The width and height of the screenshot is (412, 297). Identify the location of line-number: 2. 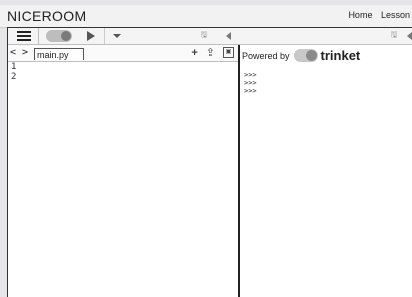
(14, 77).